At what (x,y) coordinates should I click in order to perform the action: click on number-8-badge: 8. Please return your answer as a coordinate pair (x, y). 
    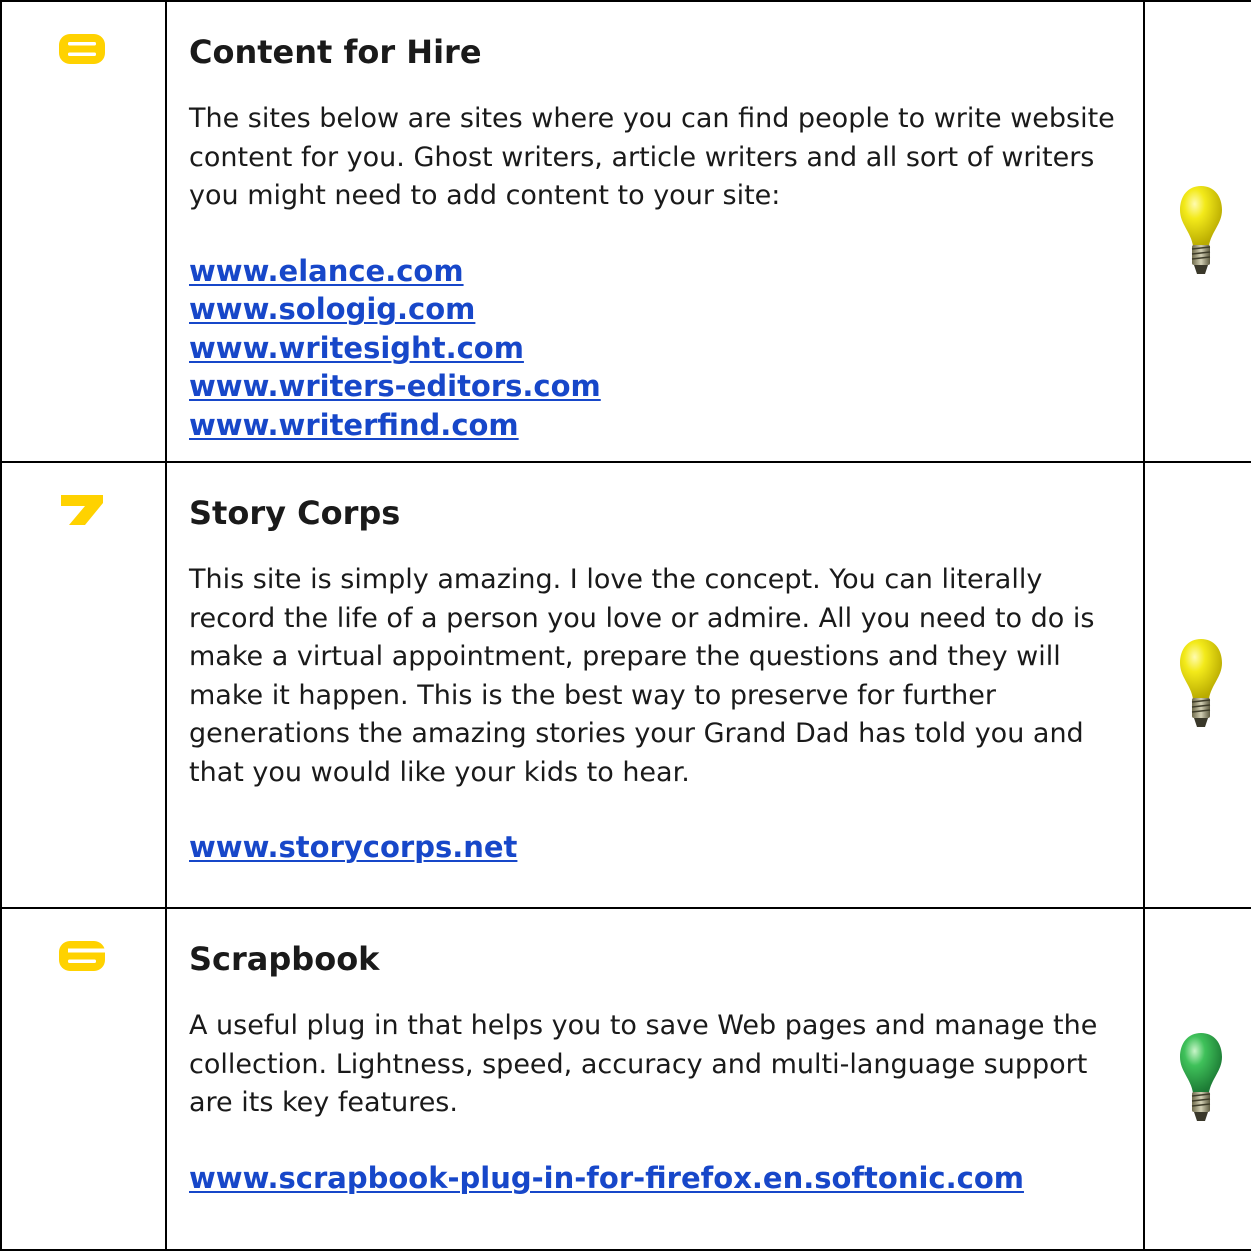
    Looking at the image, I should click on (82, 49).